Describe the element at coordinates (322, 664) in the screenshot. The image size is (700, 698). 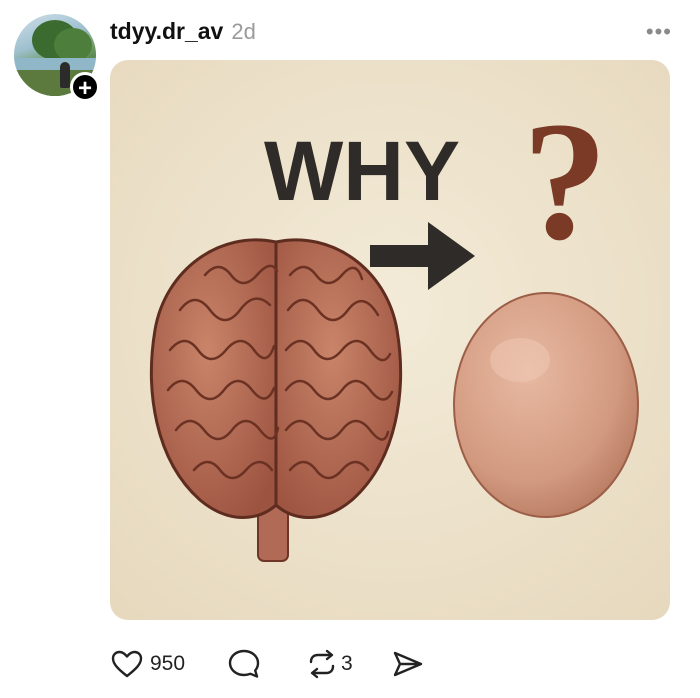
I see `repost-icon` at that location.